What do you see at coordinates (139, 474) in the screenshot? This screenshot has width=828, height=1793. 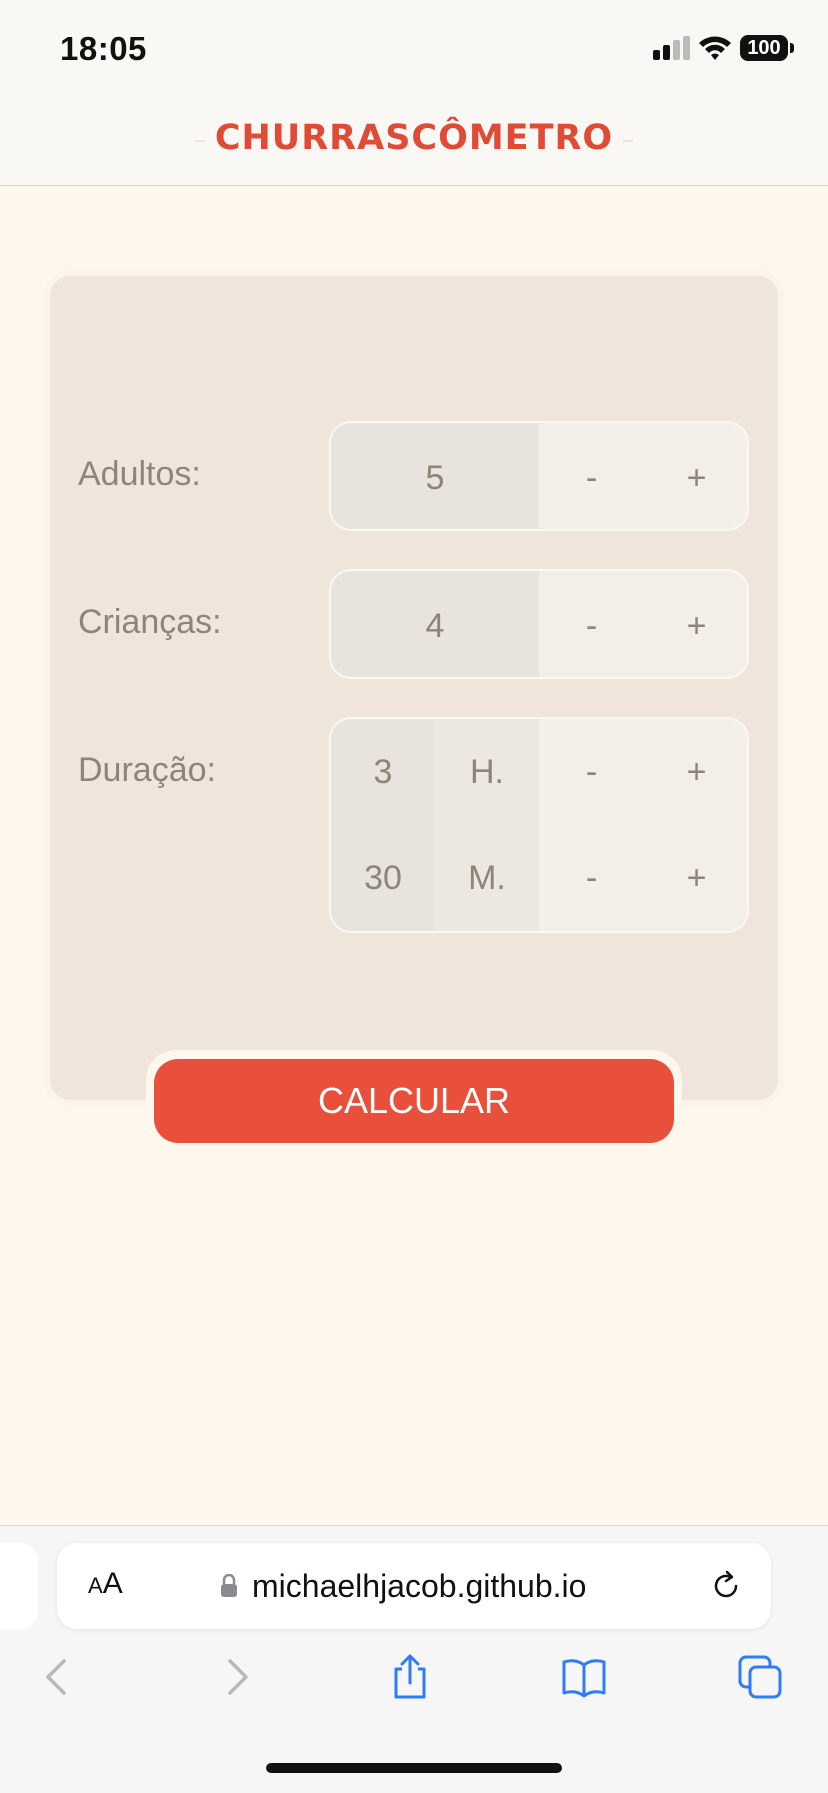 I see `adults-label: Adultos:` at bounding box center [139, 474].